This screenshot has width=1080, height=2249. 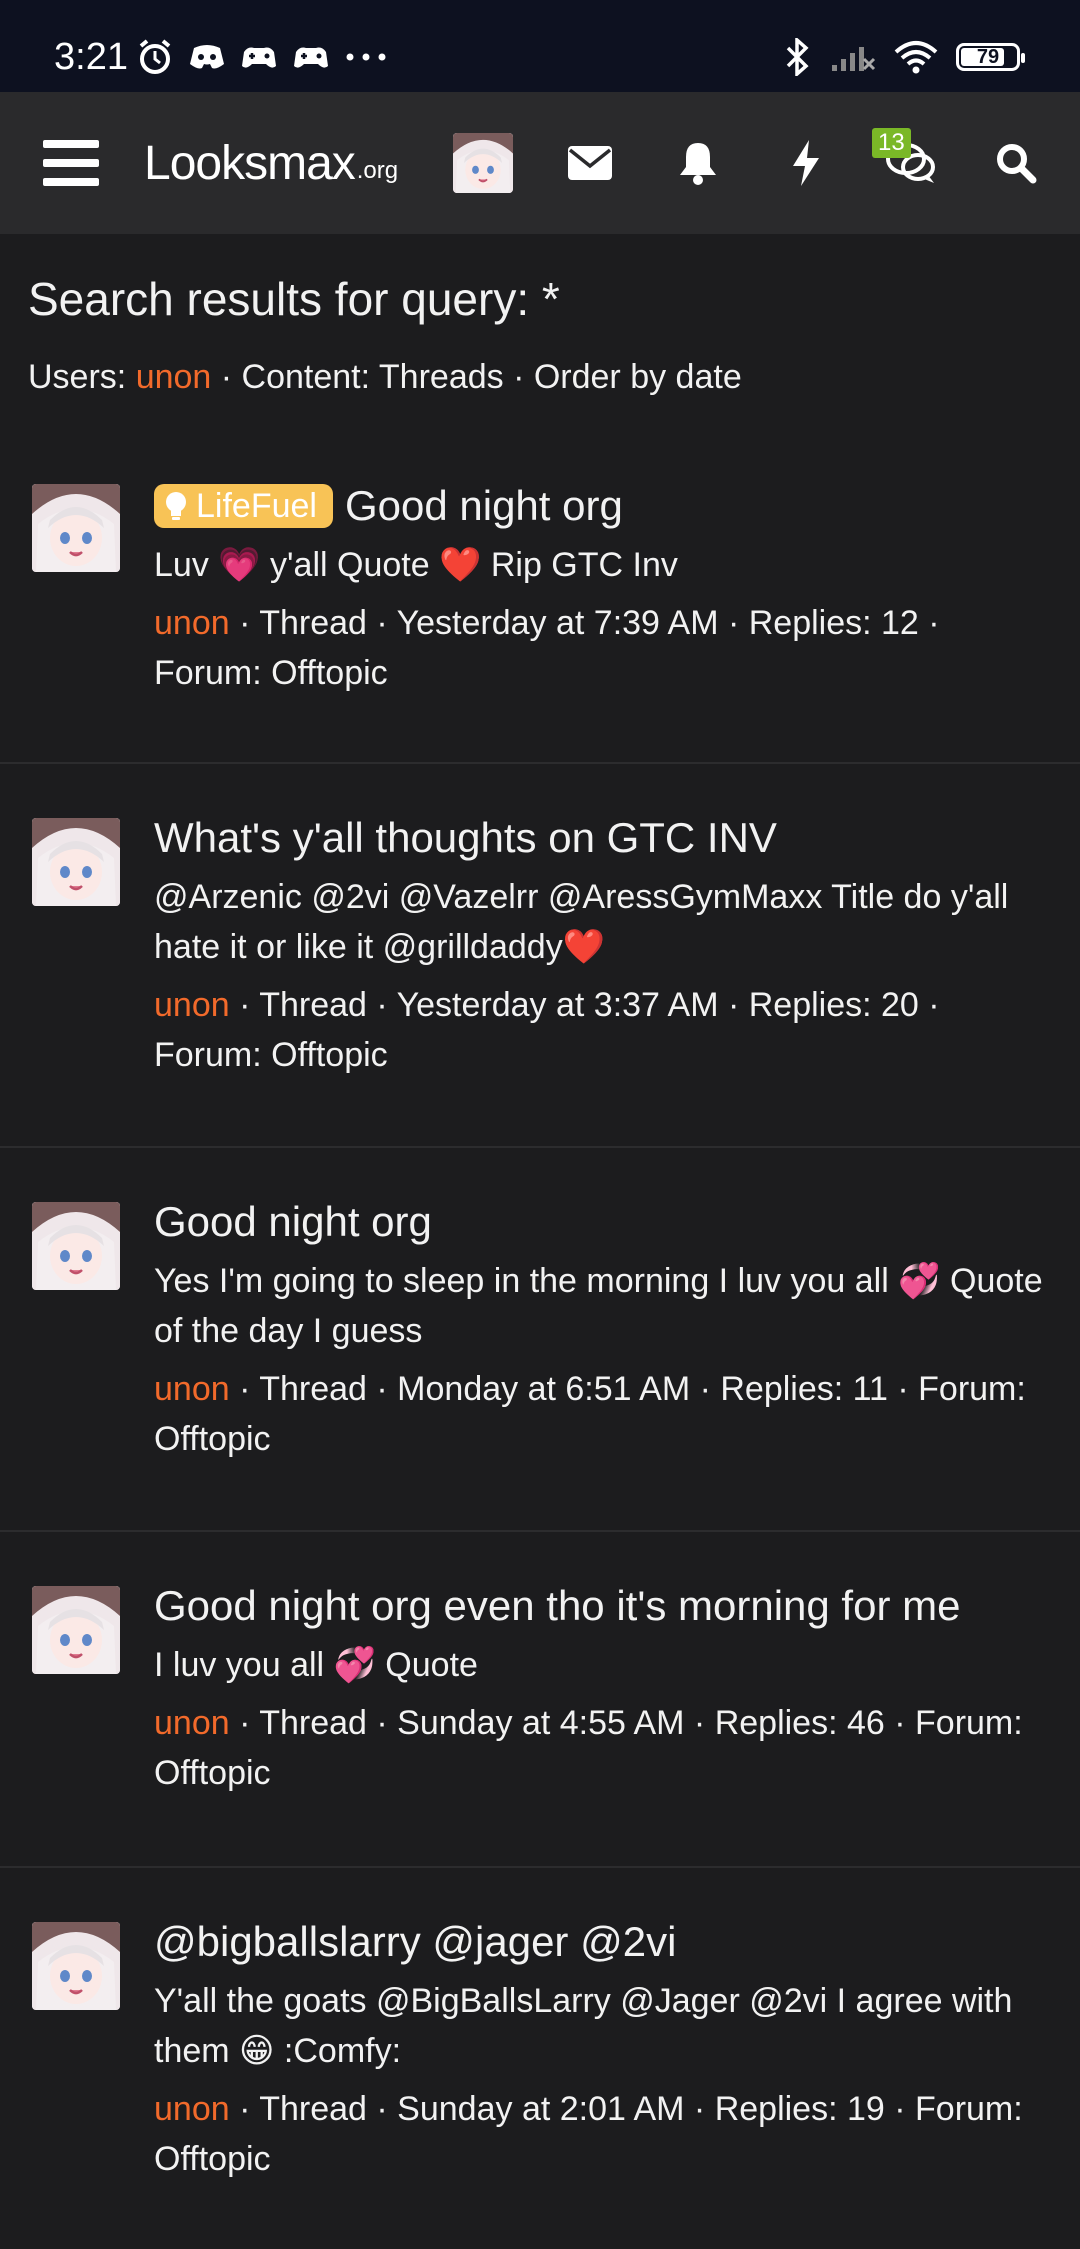 What do you see at coordinates (294, 299) in the screenshot?
I see `page-title: Search results for query: *` at bounding box center [294, 299].